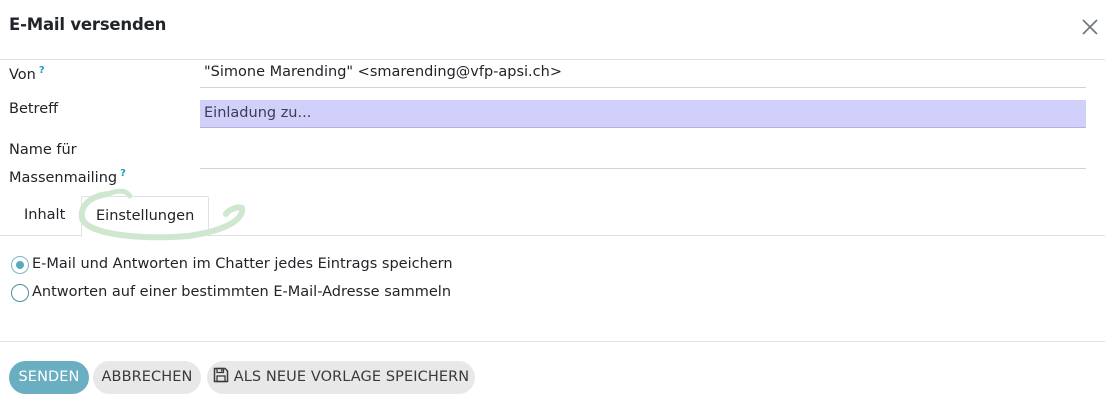  Describe the element at coordinates (44, 216) in the screenshot. I see `tab-content: Inhalt` at that location.